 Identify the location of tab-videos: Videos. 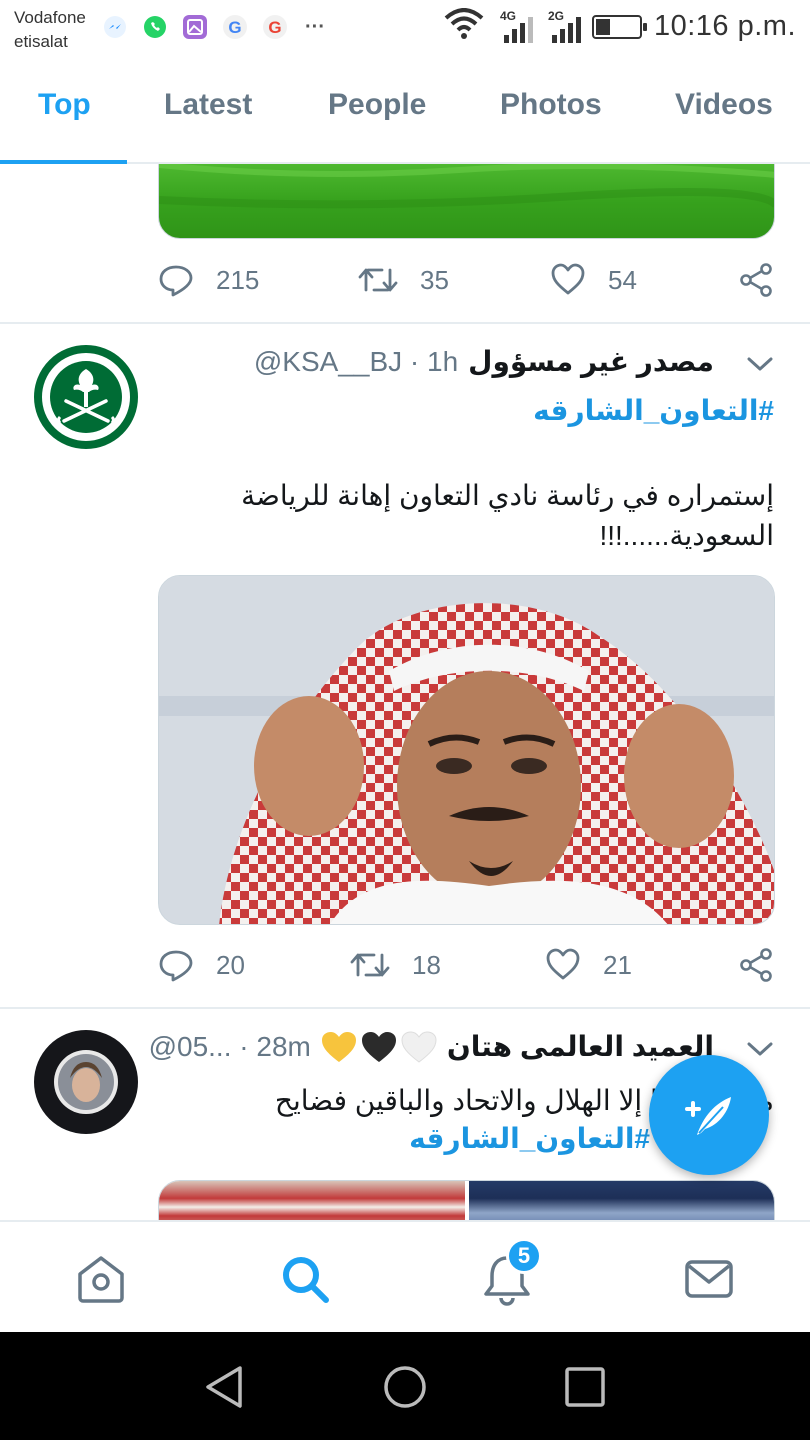
(724, 105).